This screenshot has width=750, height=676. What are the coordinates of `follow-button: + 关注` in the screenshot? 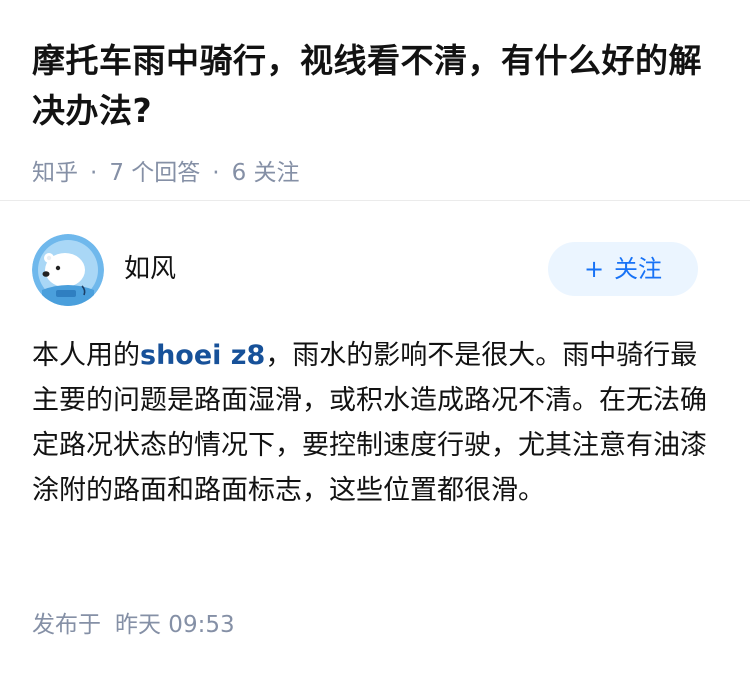 It's located at (623, 269).